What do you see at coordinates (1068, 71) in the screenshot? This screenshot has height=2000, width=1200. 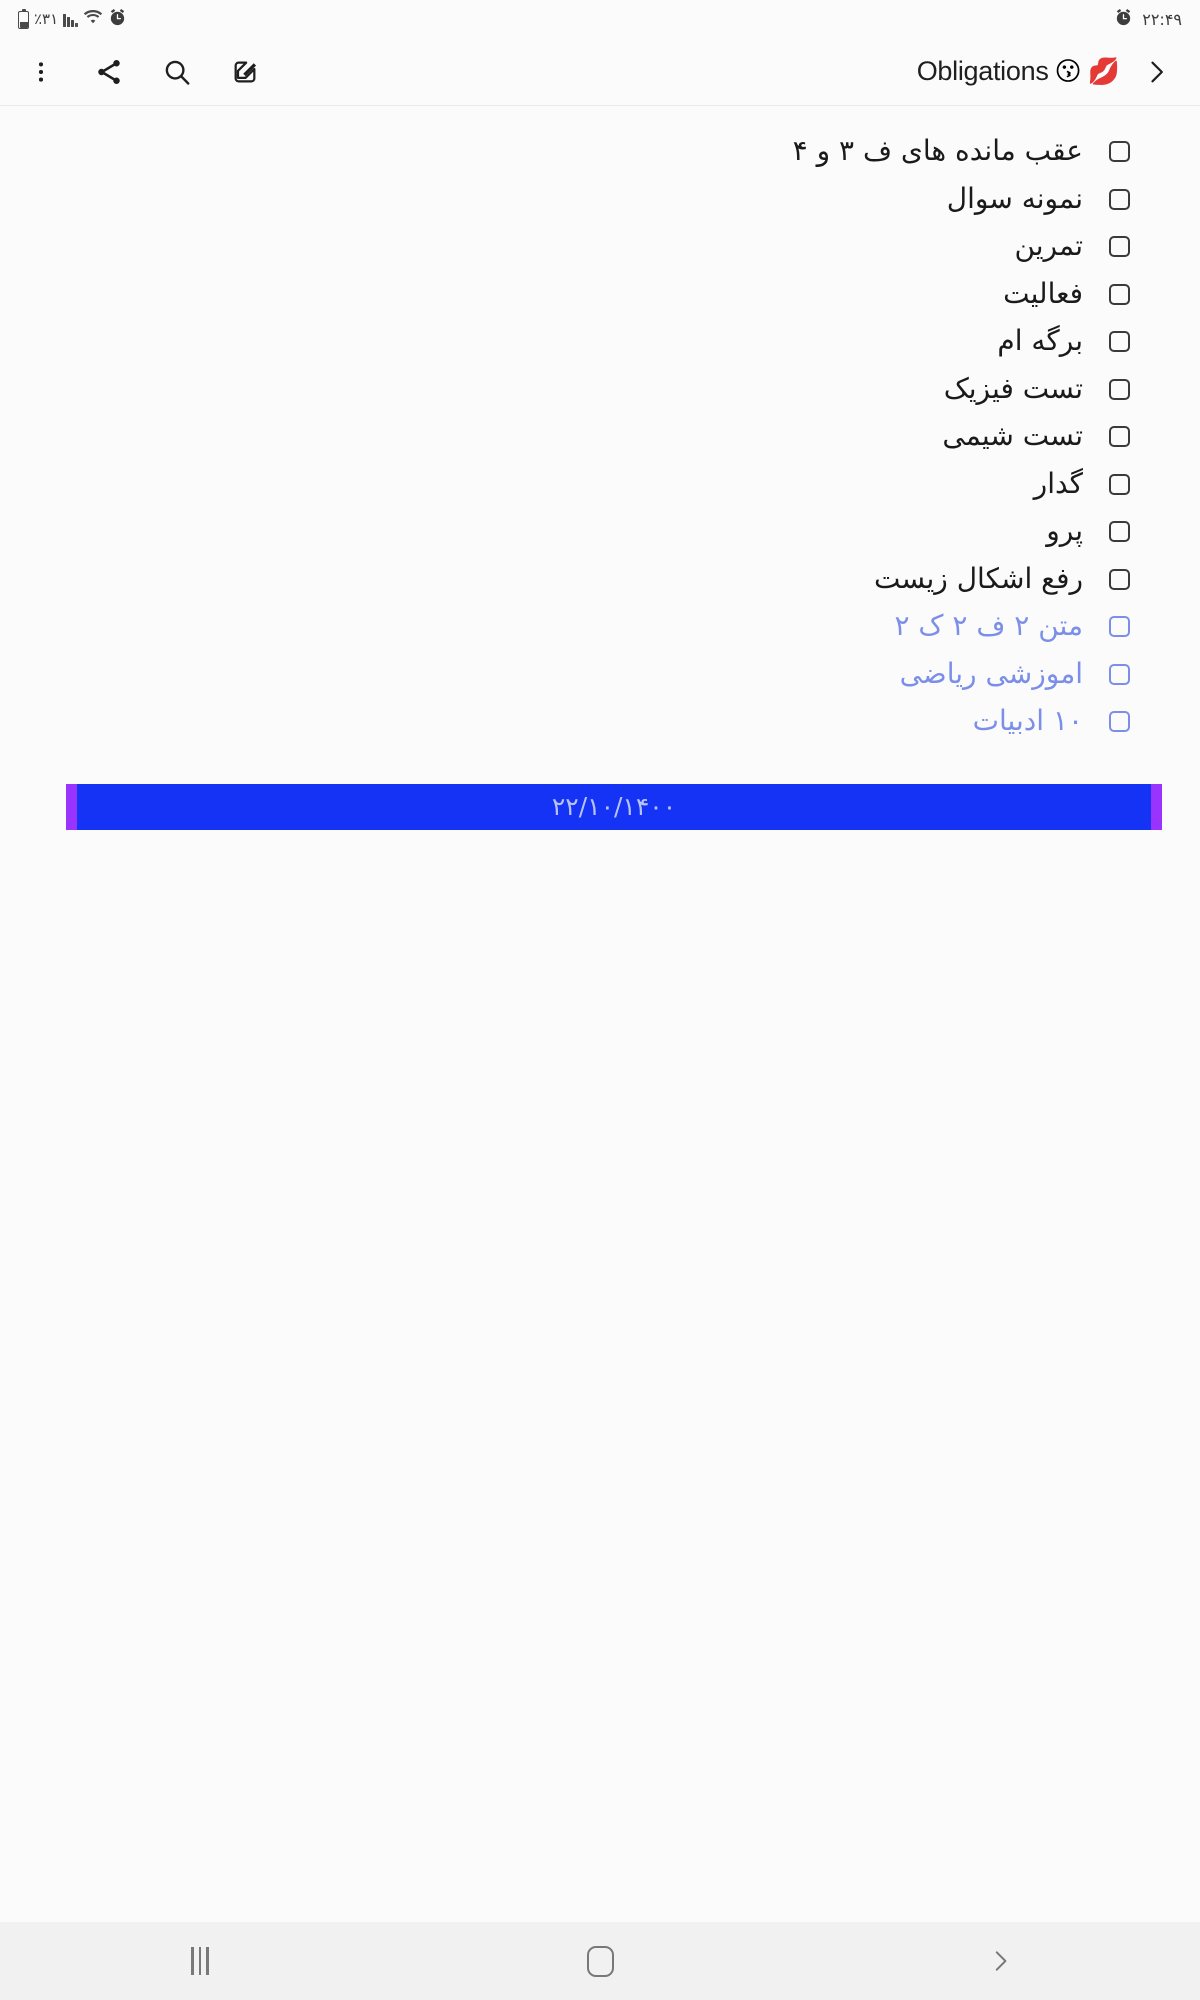 I see `kissing-face-emoji: 😗` at bounding box center [1068, 71].